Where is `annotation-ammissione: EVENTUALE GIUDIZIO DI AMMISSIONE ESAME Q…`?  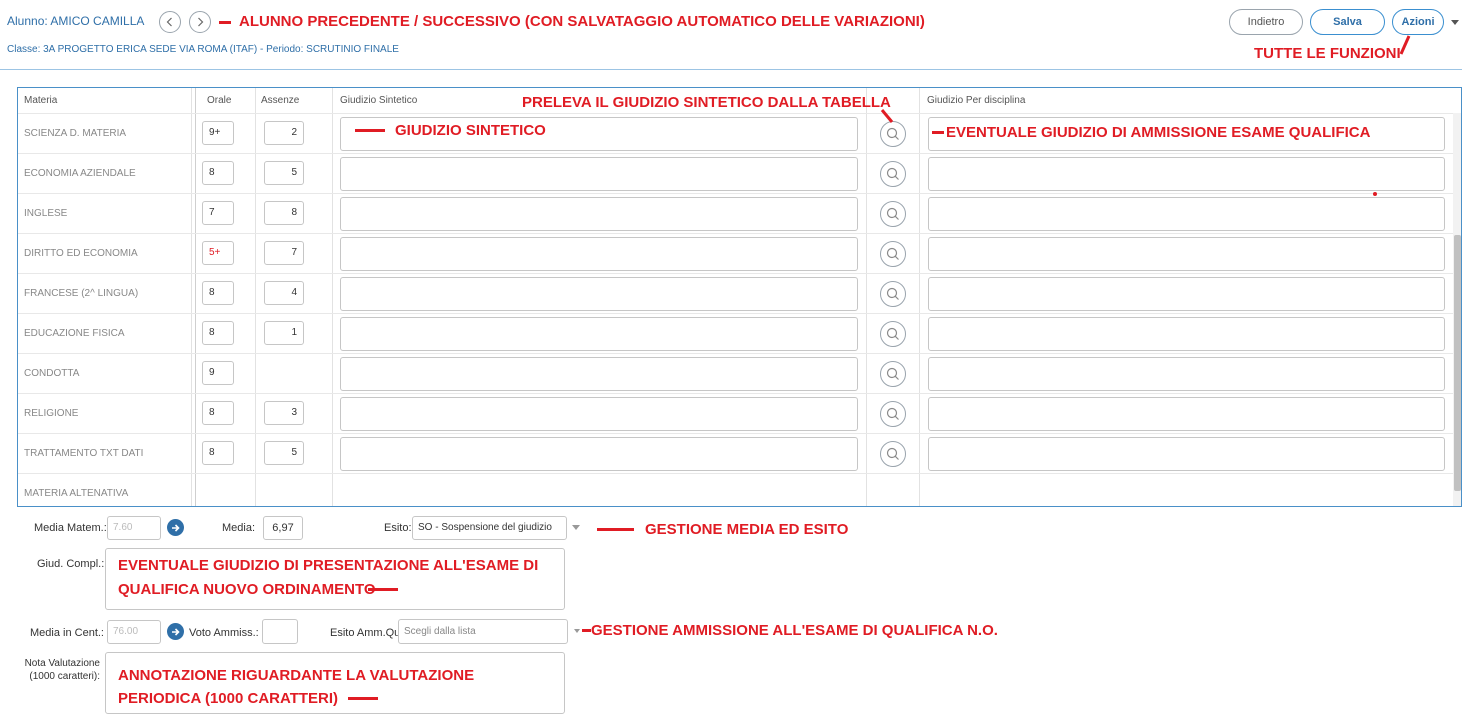
annotation-ammissione: EVENTUALE GIUDIZIO DI AMMISSIONE ESAME Q… is located at coordinates (1158, 132).